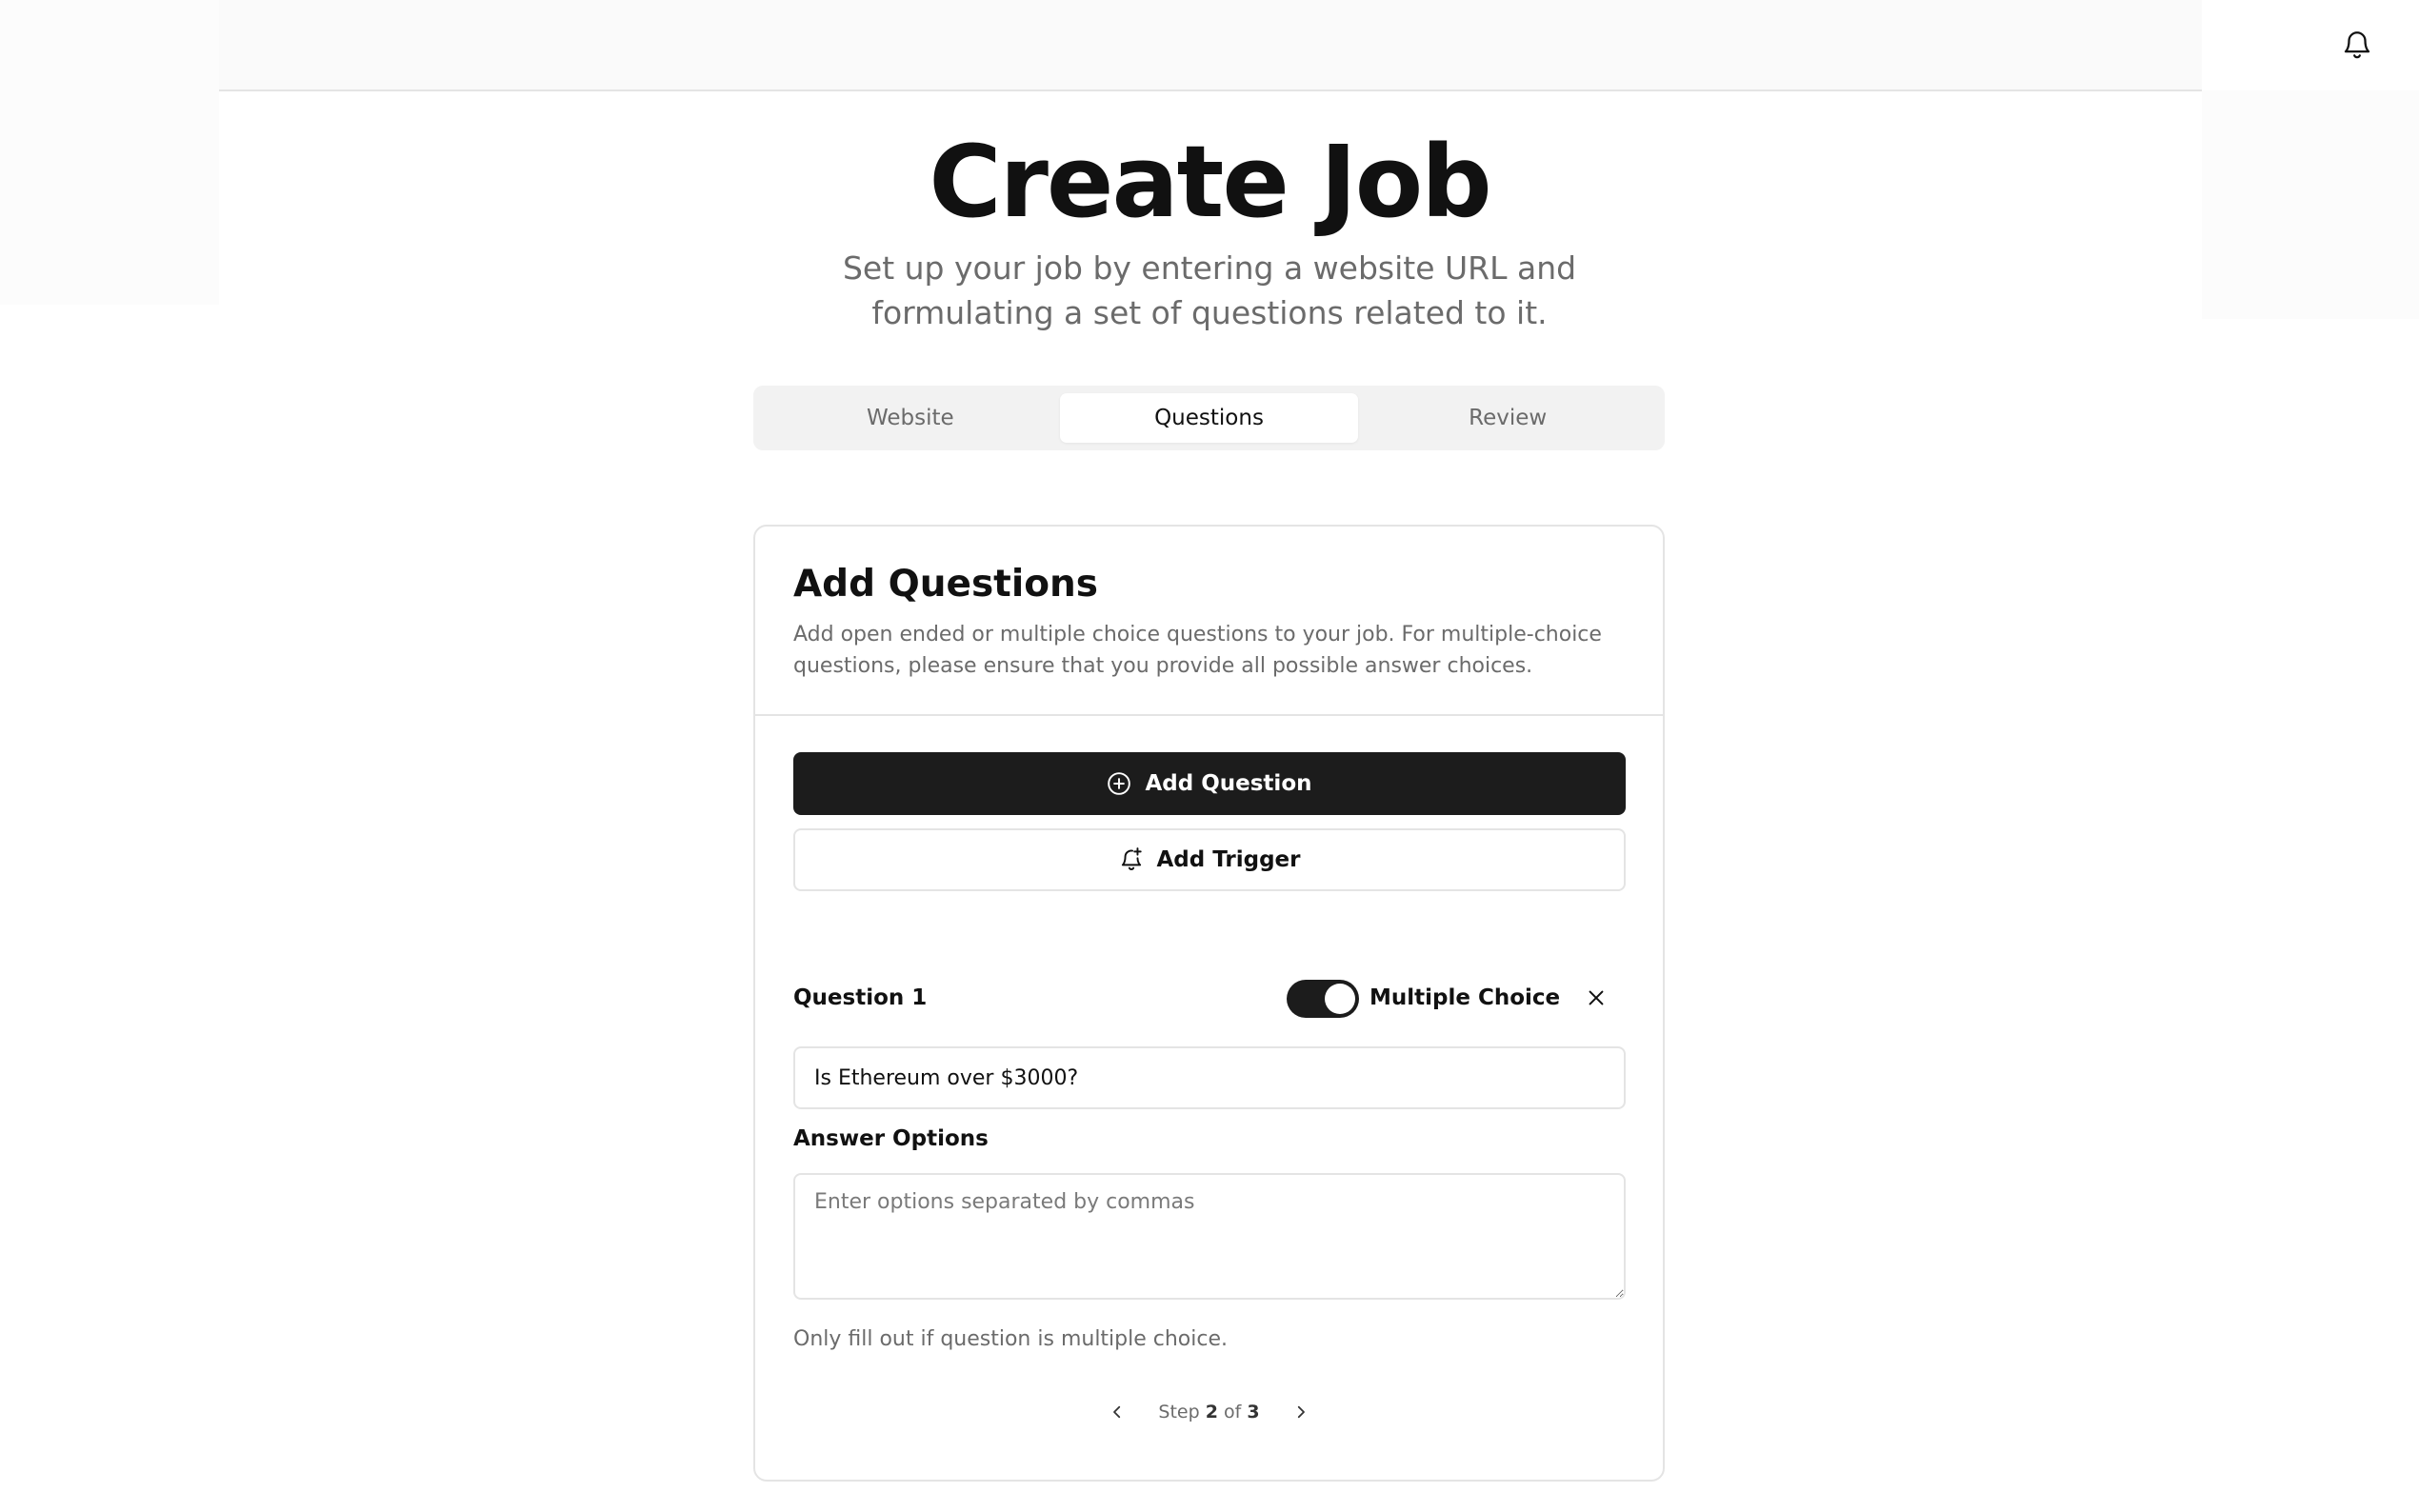  I want to click on next-step-button, so click(1301, 1412).